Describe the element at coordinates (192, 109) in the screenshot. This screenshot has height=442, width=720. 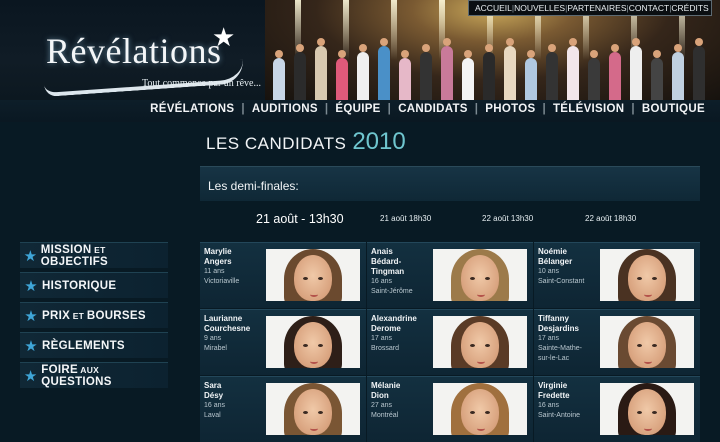
I see `nav-item-0: RÉVÉLATIONS` at that location.